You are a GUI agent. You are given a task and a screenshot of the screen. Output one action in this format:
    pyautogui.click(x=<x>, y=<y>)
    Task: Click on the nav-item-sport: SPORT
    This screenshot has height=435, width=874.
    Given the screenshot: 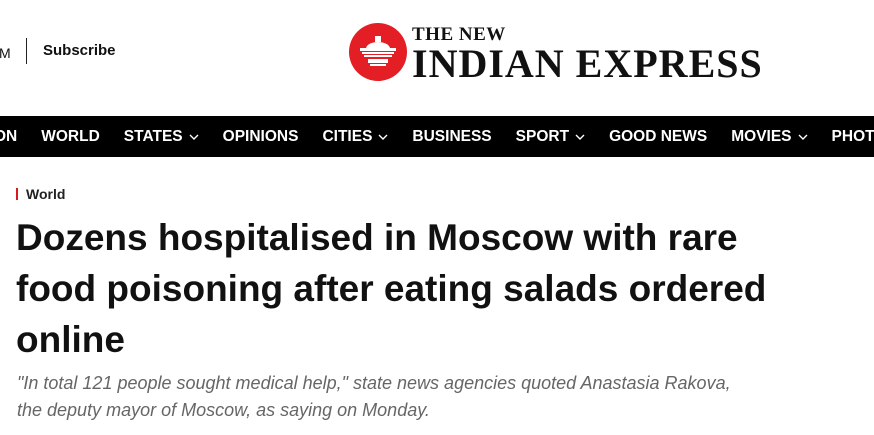 What is the action you would take?
    pyautogui.click(x=550, y=137)
    